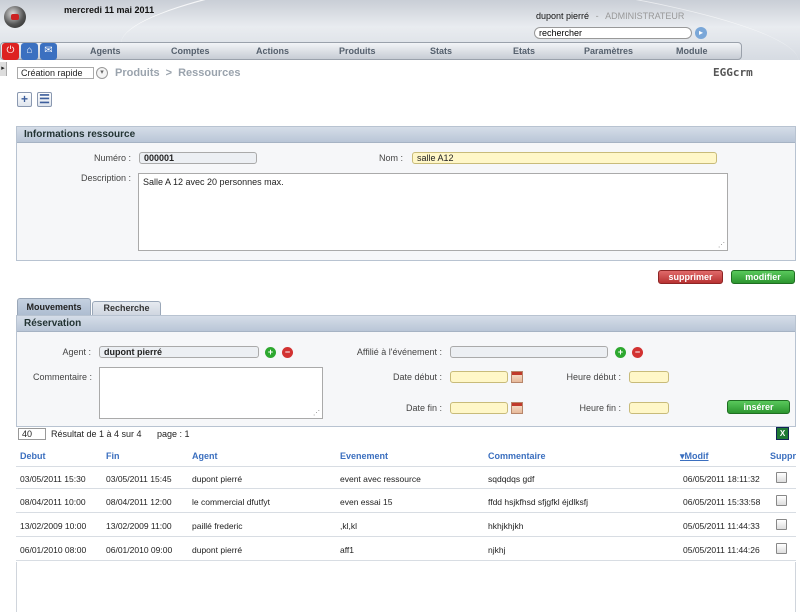  Describe the element at coordinates (217, 550) in the screenshot. I see `cell-agent: dupont pierré` at that location.